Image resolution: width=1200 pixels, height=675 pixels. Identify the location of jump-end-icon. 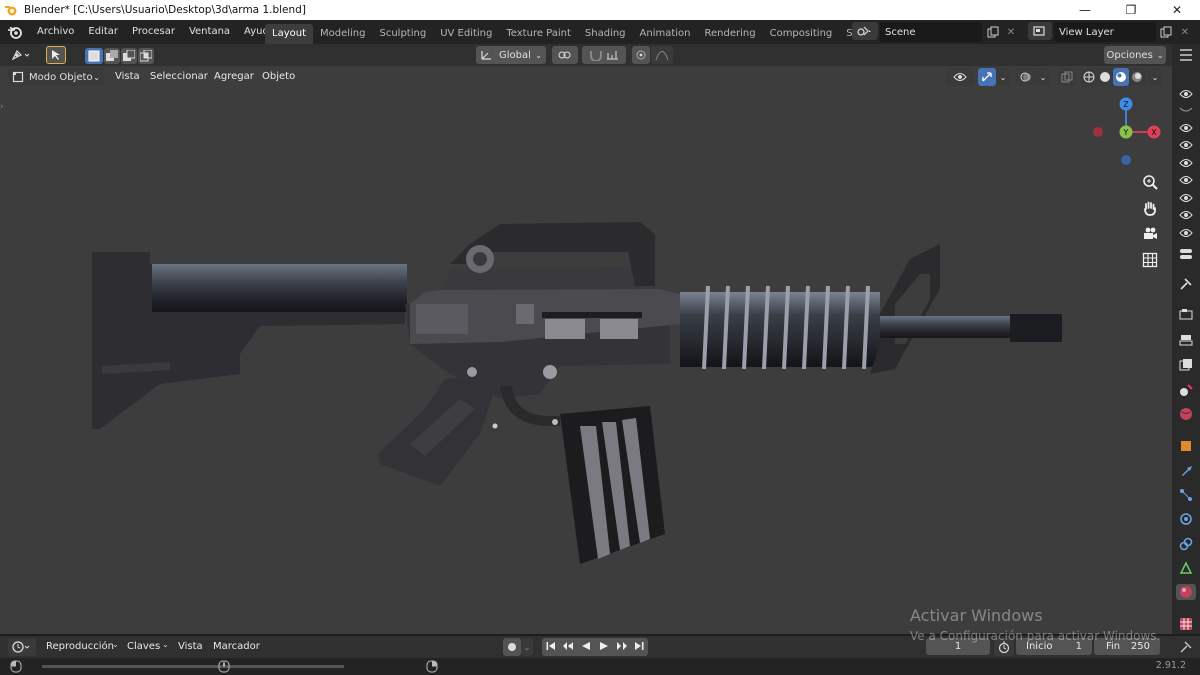
(639, 647).